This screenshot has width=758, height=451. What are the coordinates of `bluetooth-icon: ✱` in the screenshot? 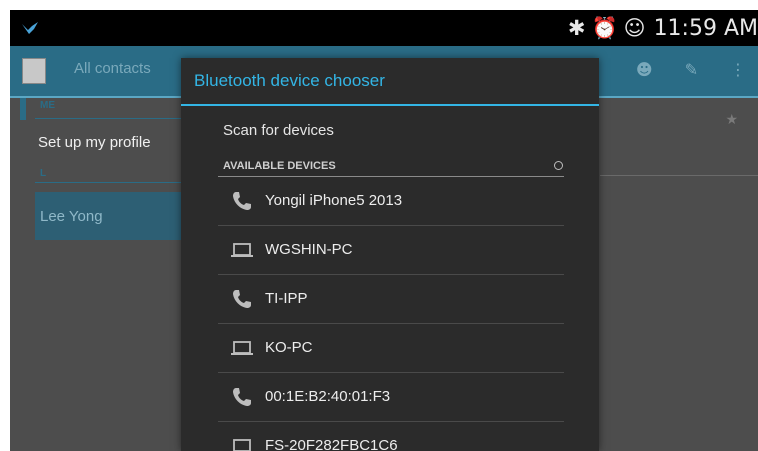 It's located at (576, 28).